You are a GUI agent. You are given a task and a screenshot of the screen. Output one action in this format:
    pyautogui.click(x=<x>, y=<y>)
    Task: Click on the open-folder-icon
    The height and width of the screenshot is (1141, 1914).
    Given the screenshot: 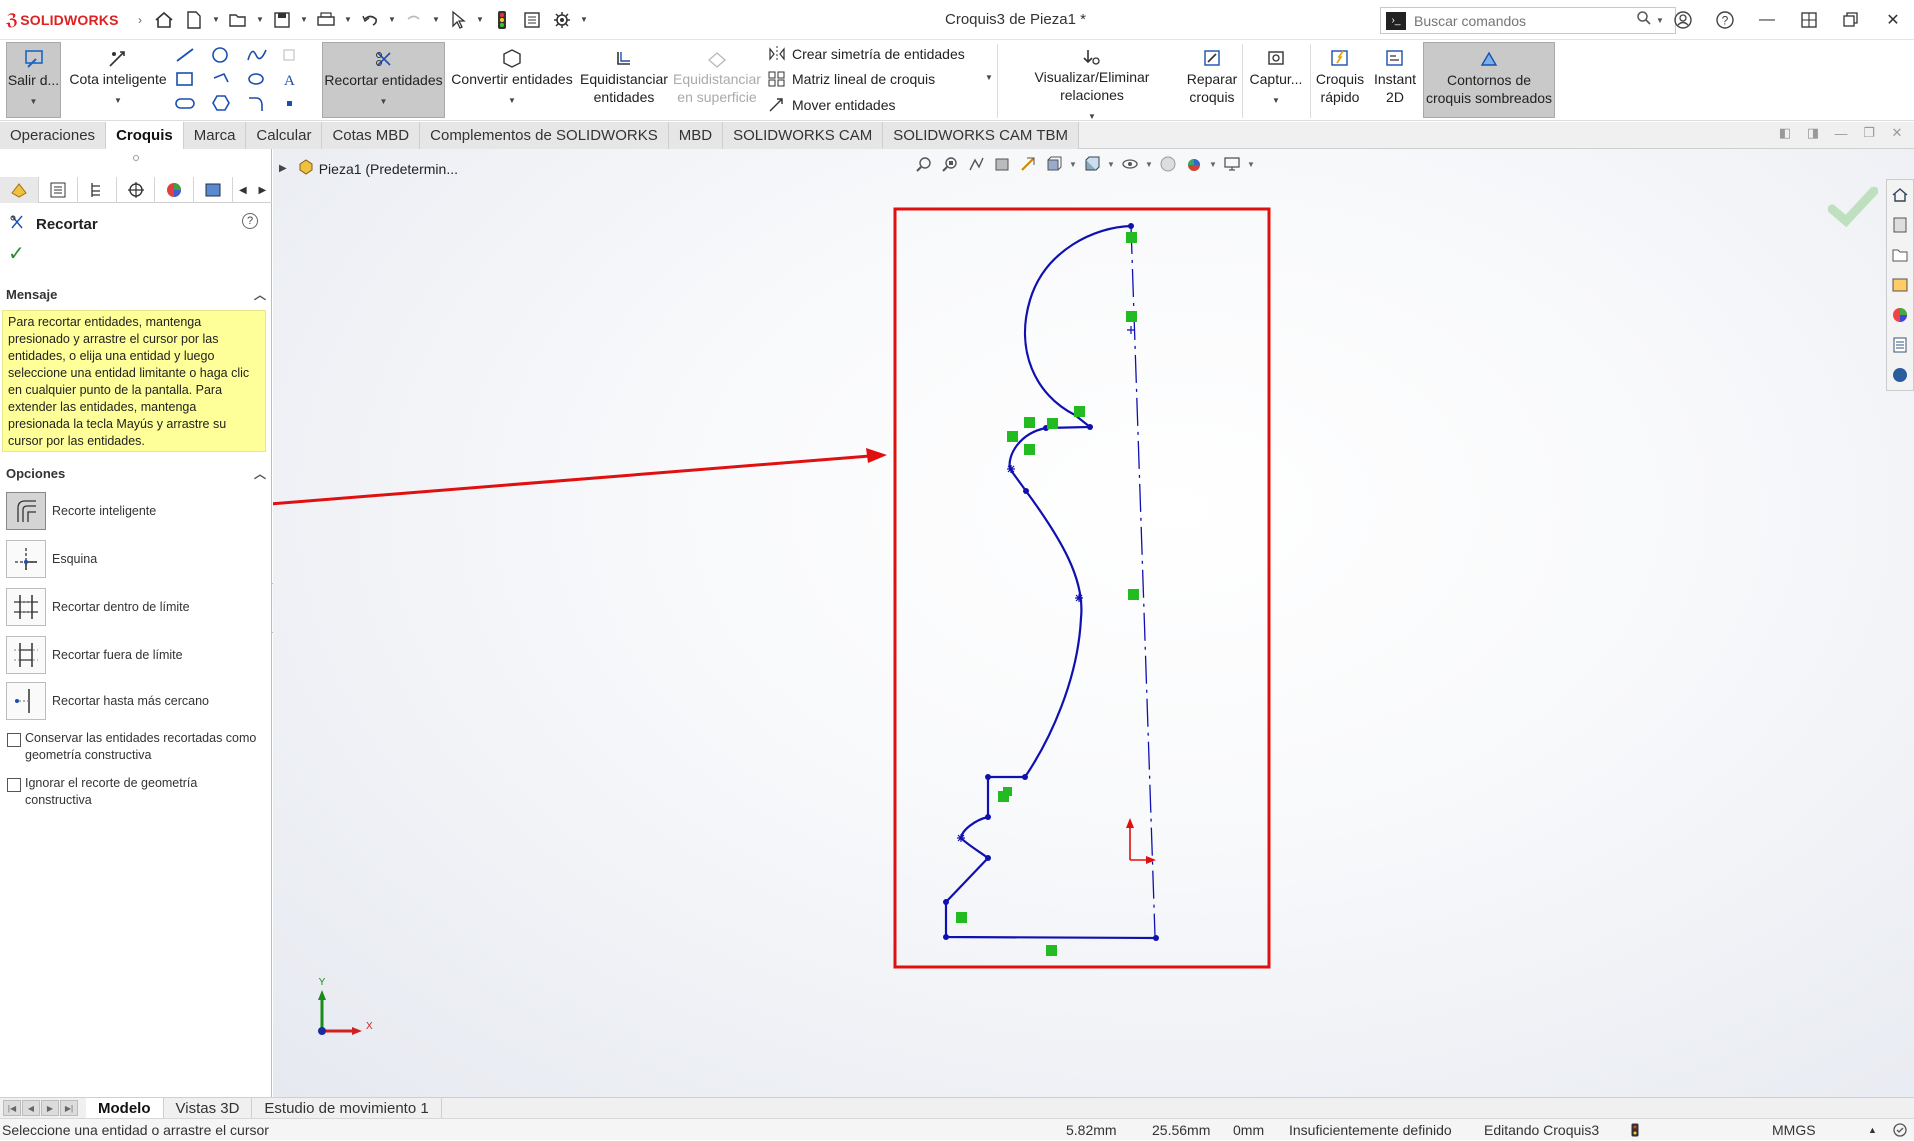 What is the action you would take?
    pyautogui.click(x=238, y=20)
    